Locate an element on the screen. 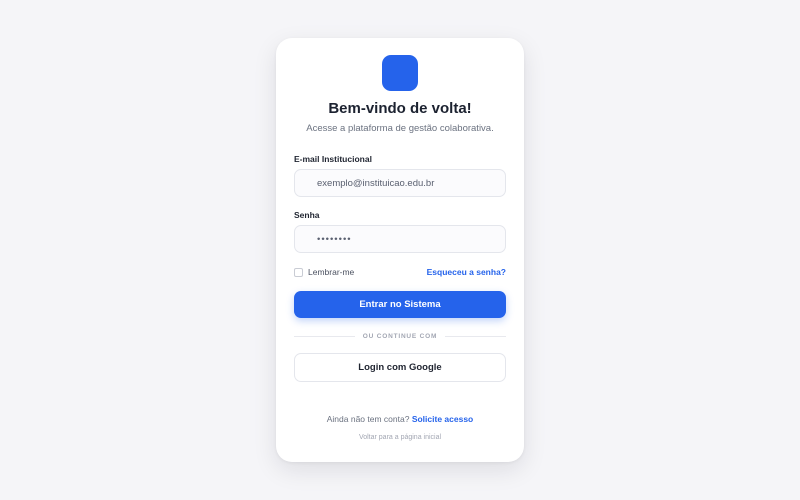  divider-text: OU CONTINUE COM is located at coordinates (400, 336).